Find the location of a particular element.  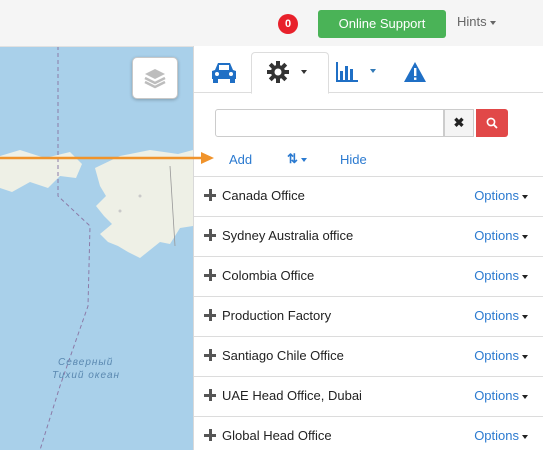

office-name: Sydney Australia office is located at coordinates (287, 235).